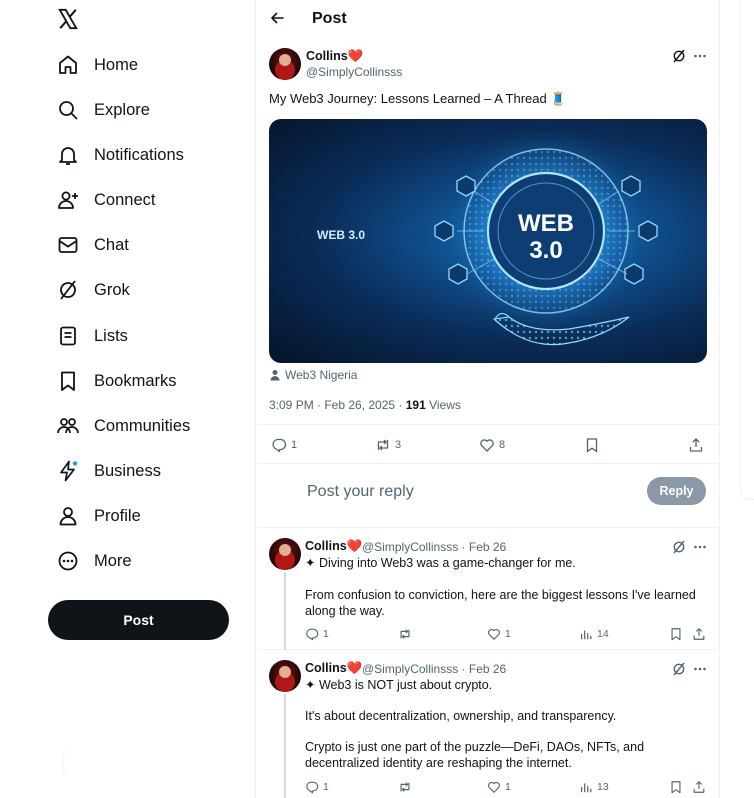 The height and width of the screenshot is (798, 754). What do you see at coordinates (443, 405) in the screenshot?
I see `views-label: Views` at bounding box center [443, 405].